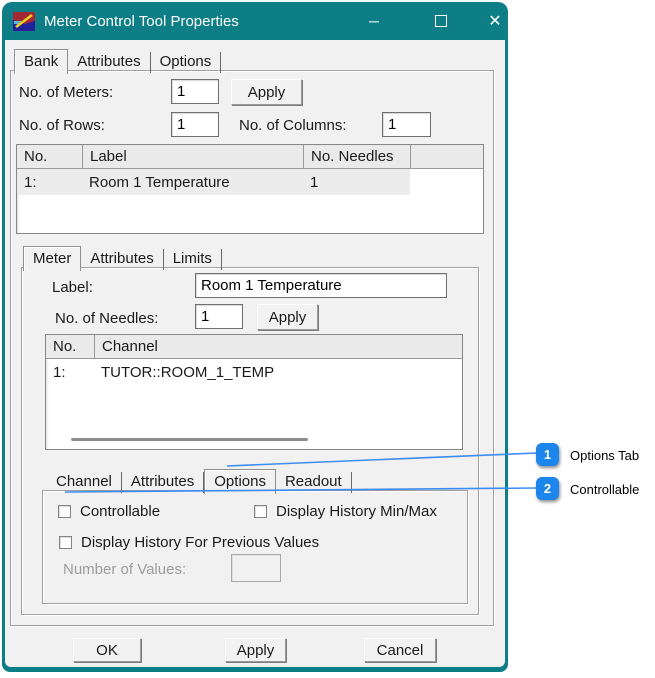 This screenshot has width=655, height=678. I want to click on close-icon: ✕, so click(495, 21).